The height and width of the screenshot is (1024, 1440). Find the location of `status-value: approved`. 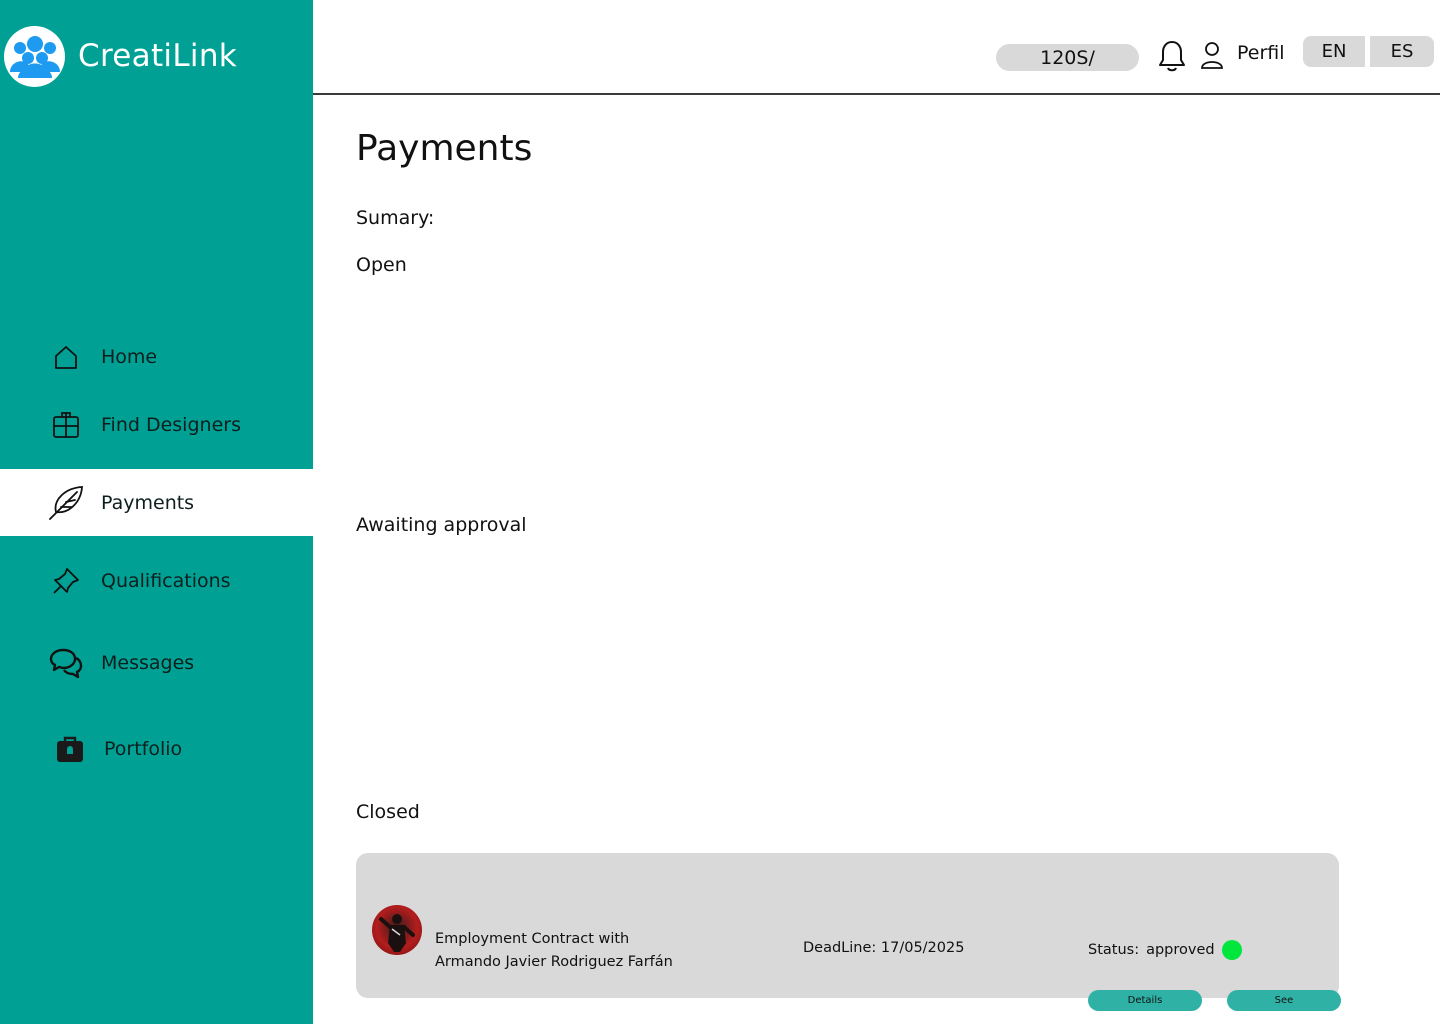

status-value: approved is located at coordinates (1180, 950).